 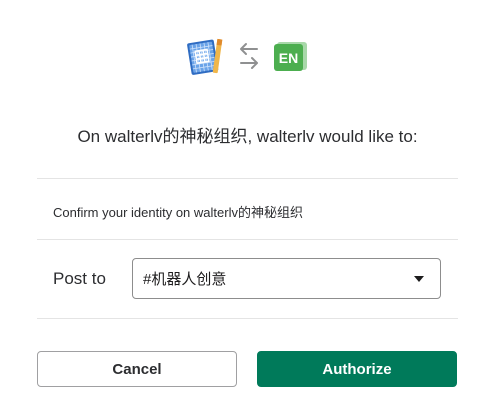 What do you see at coordinates (178, 212) in the screenshot?
I see `permission-item: Confirm your identity on walterlv的神秘组织` at bounding box center [178, 212].